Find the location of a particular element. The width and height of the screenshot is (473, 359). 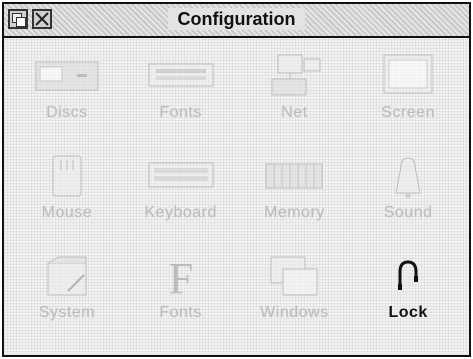

item-discs: Discs is located at coordinates (67, 96).